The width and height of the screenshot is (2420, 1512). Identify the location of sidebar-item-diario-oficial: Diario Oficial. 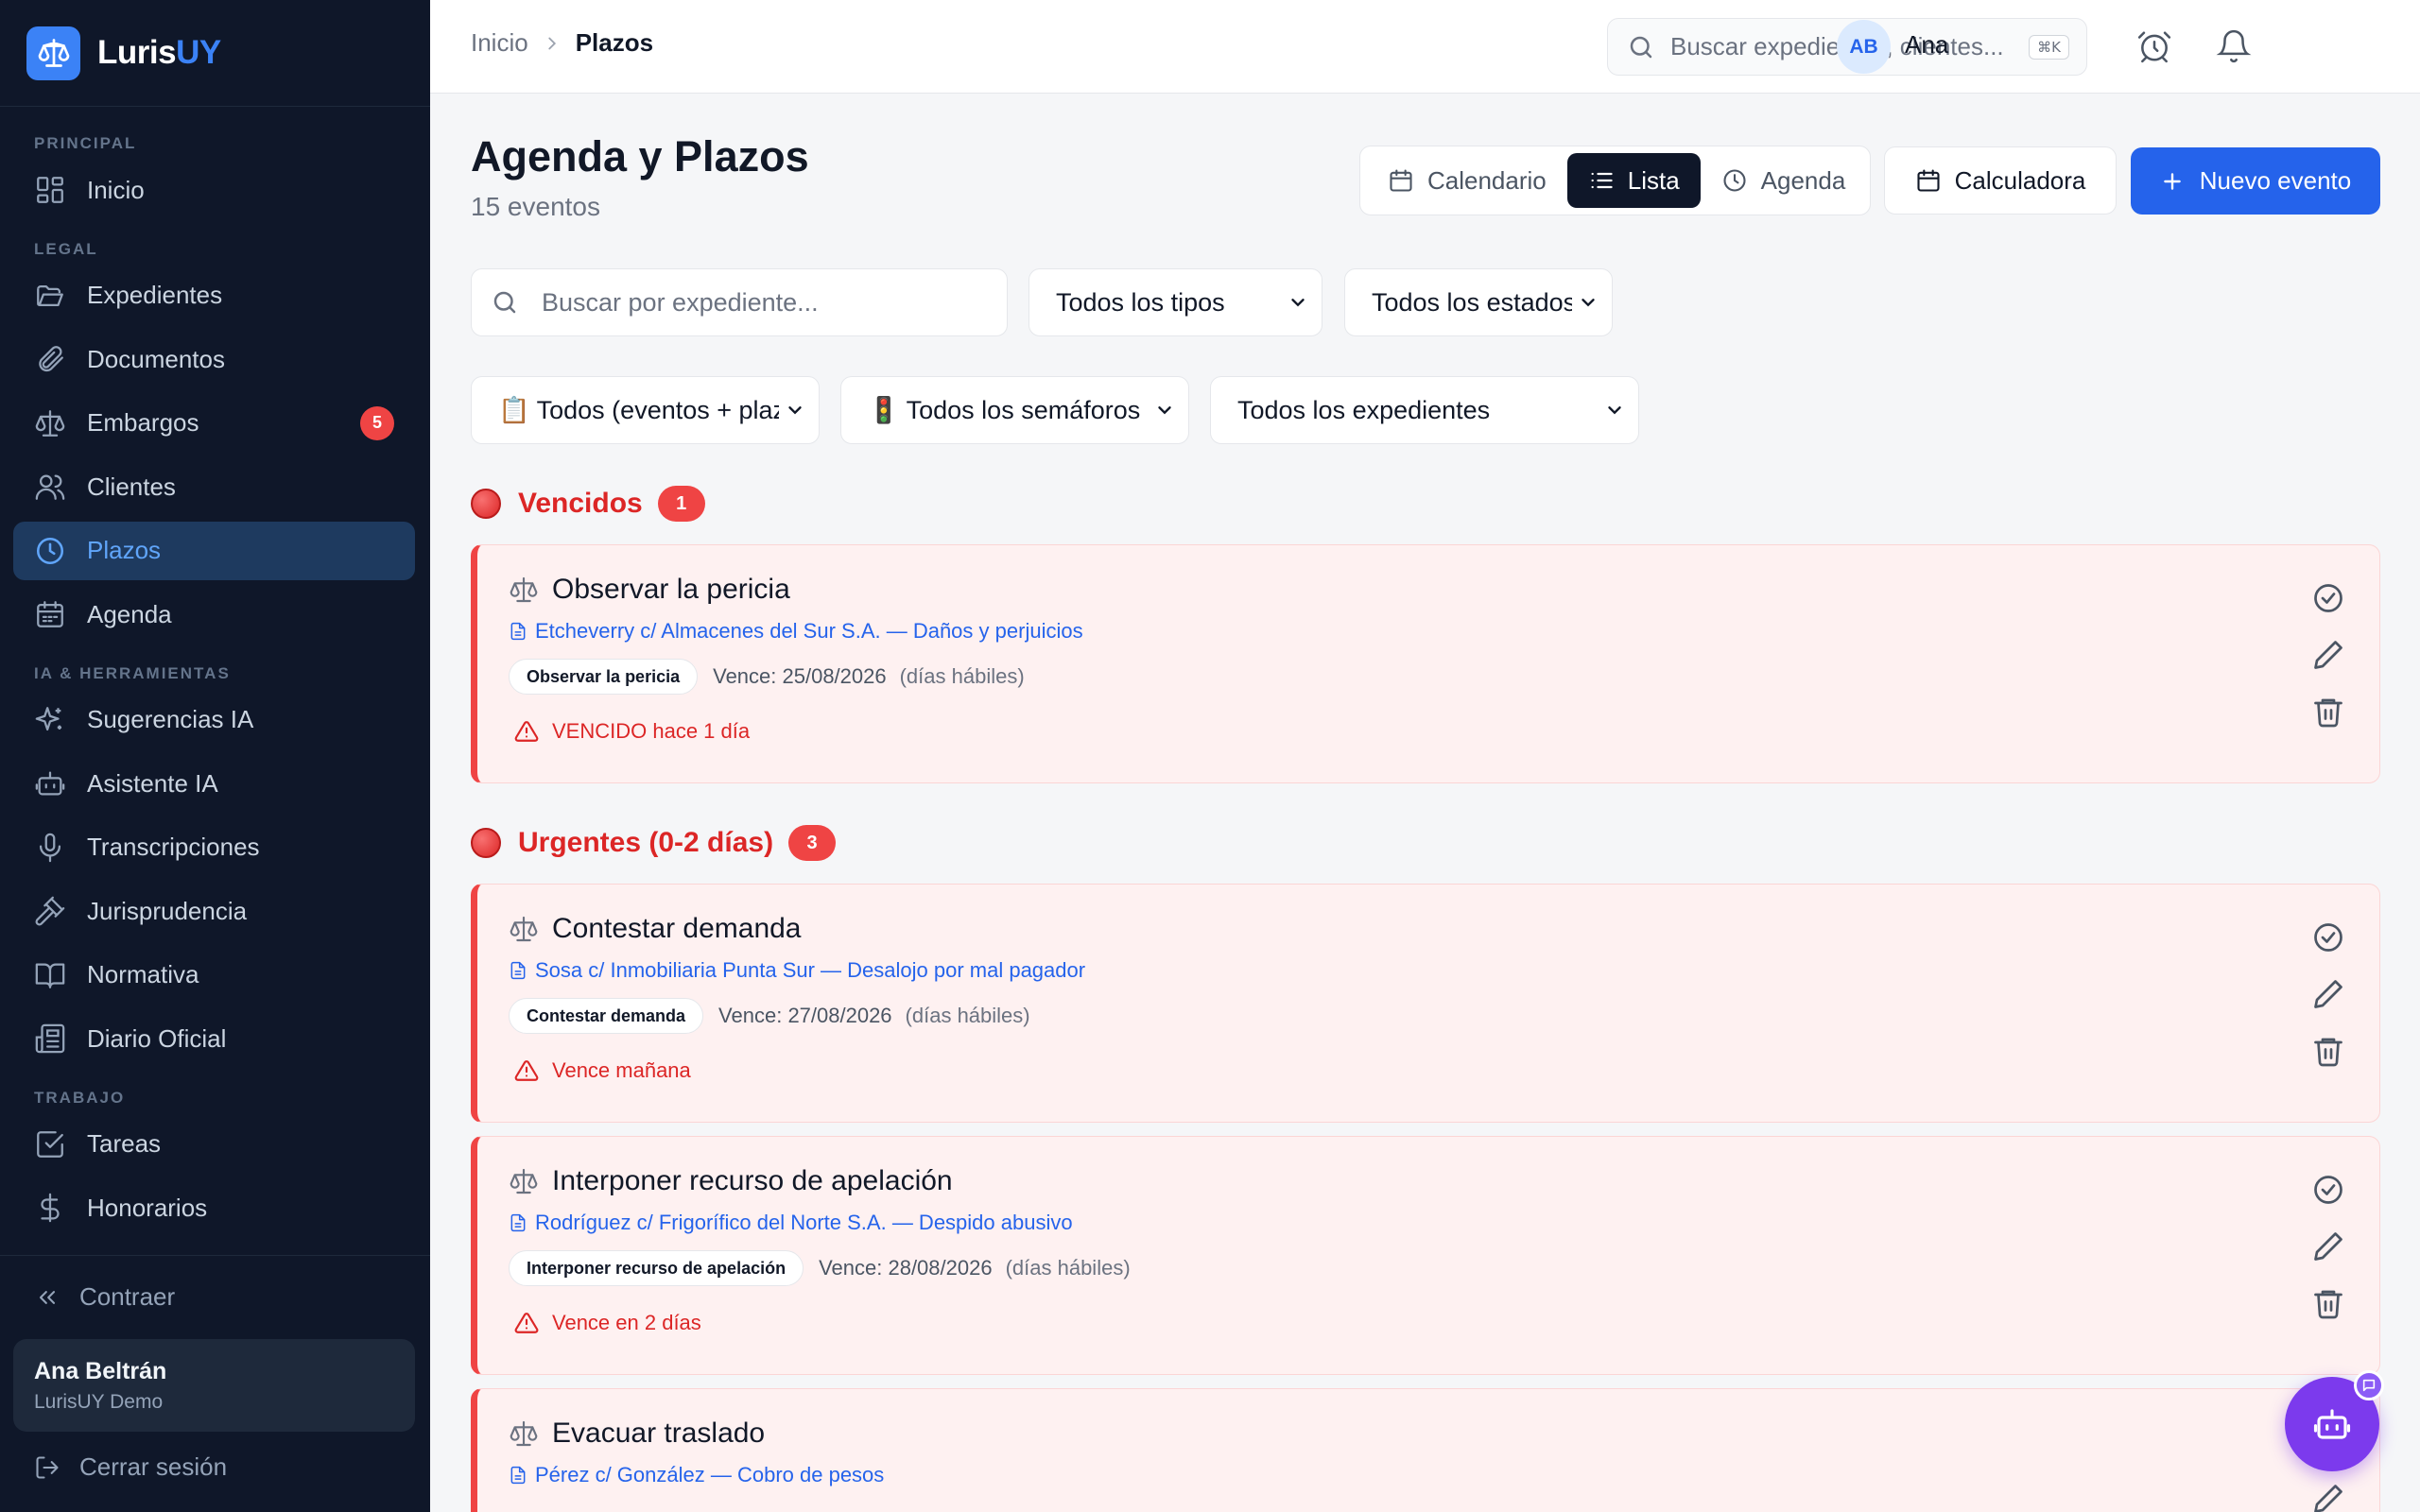
(214, 1038).